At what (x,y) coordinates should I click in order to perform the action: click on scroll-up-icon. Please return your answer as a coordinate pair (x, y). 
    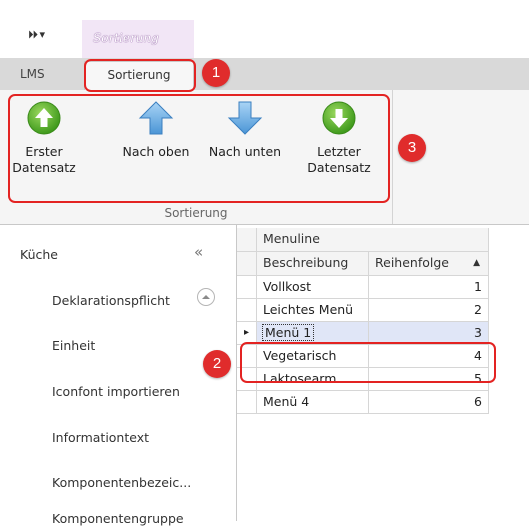
    Looking at the image, I should click on (206, 297).